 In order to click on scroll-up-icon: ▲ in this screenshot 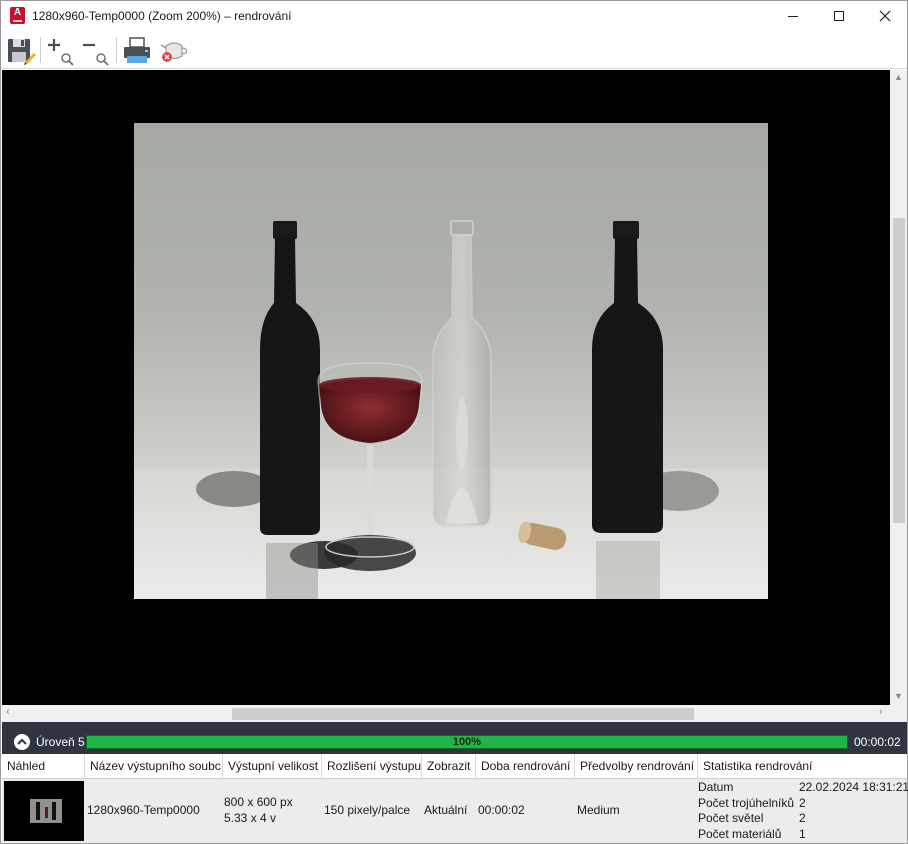, I will do `click(898, 77)`.